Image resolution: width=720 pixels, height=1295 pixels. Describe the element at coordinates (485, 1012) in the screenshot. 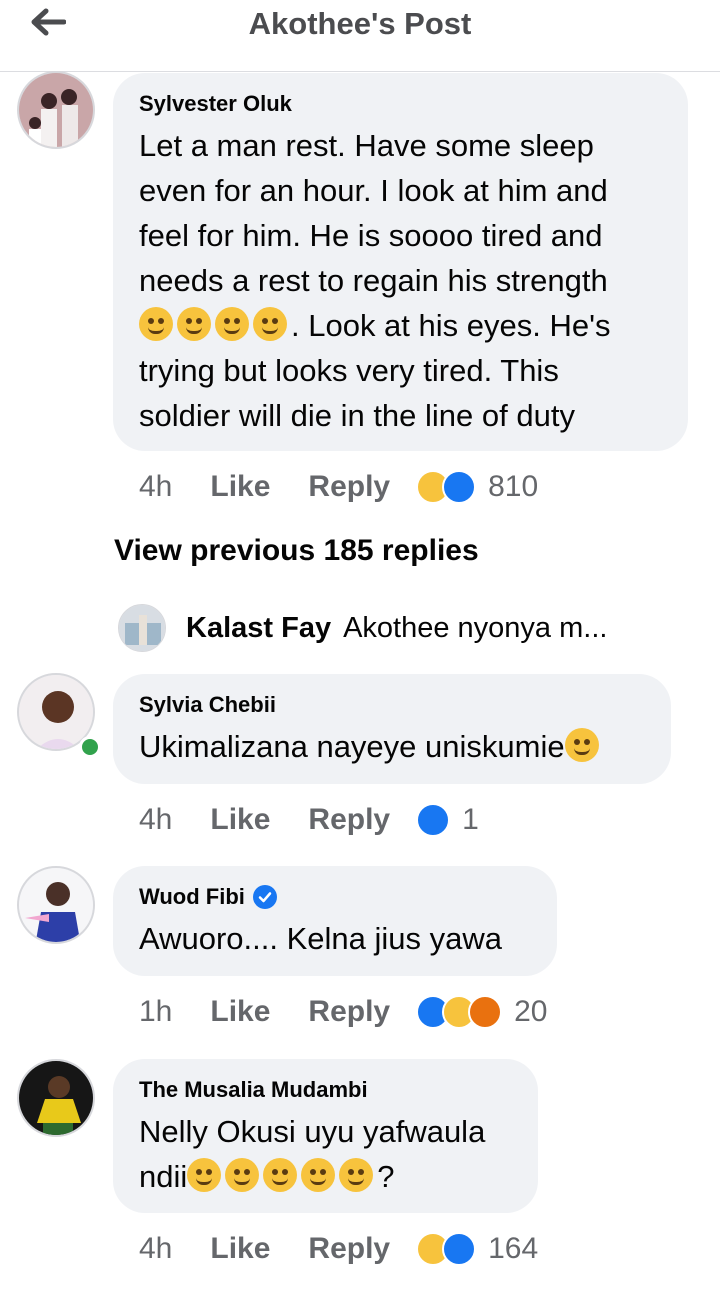

I see `angry-reaction-icon` at that location.